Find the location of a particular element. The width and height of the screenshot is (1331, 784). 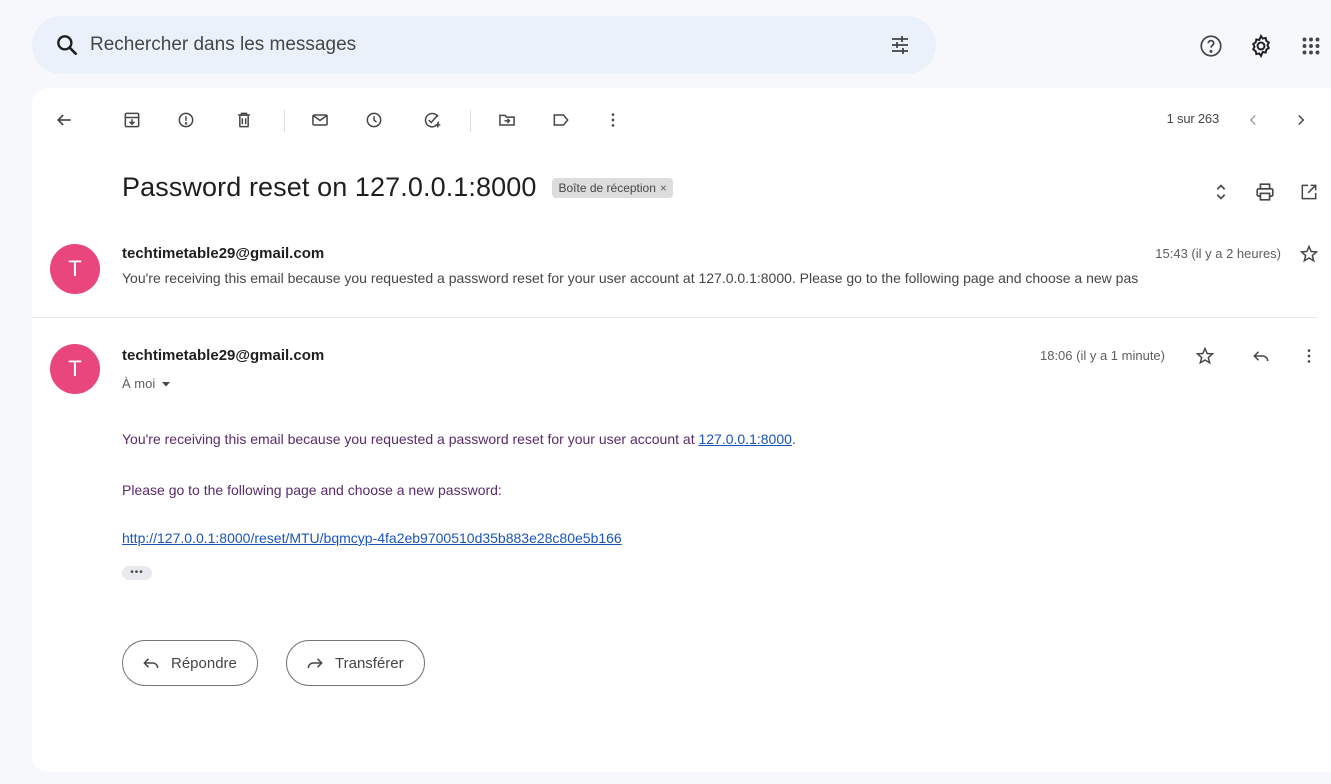

message-time: 18:06 (il y a 1 minute) is located at coordinates (1102, 355).